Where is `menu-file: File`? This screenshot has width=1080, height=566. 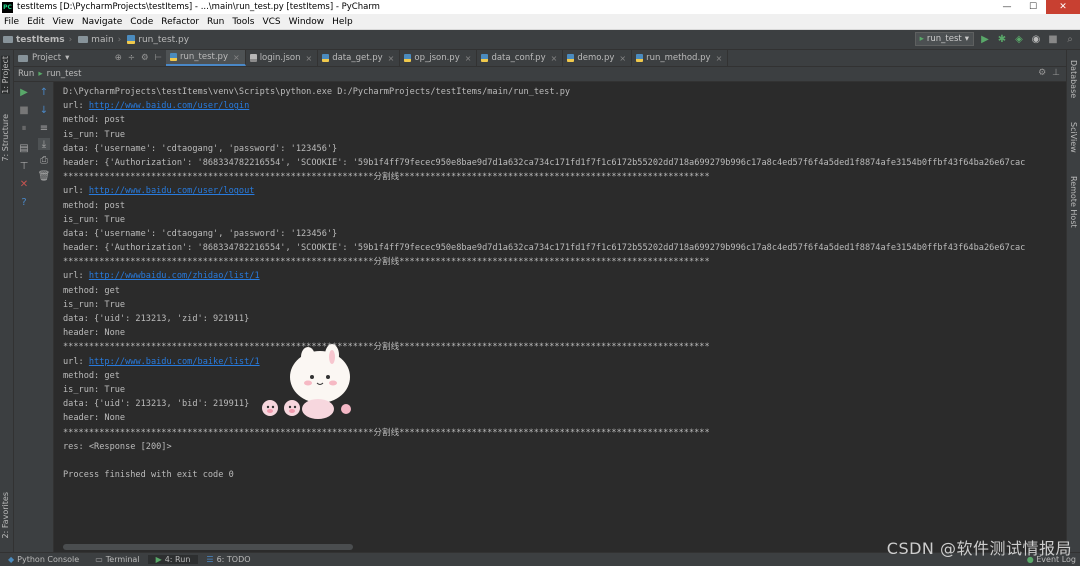 menu-file: File is located at coordinates (11, 22).